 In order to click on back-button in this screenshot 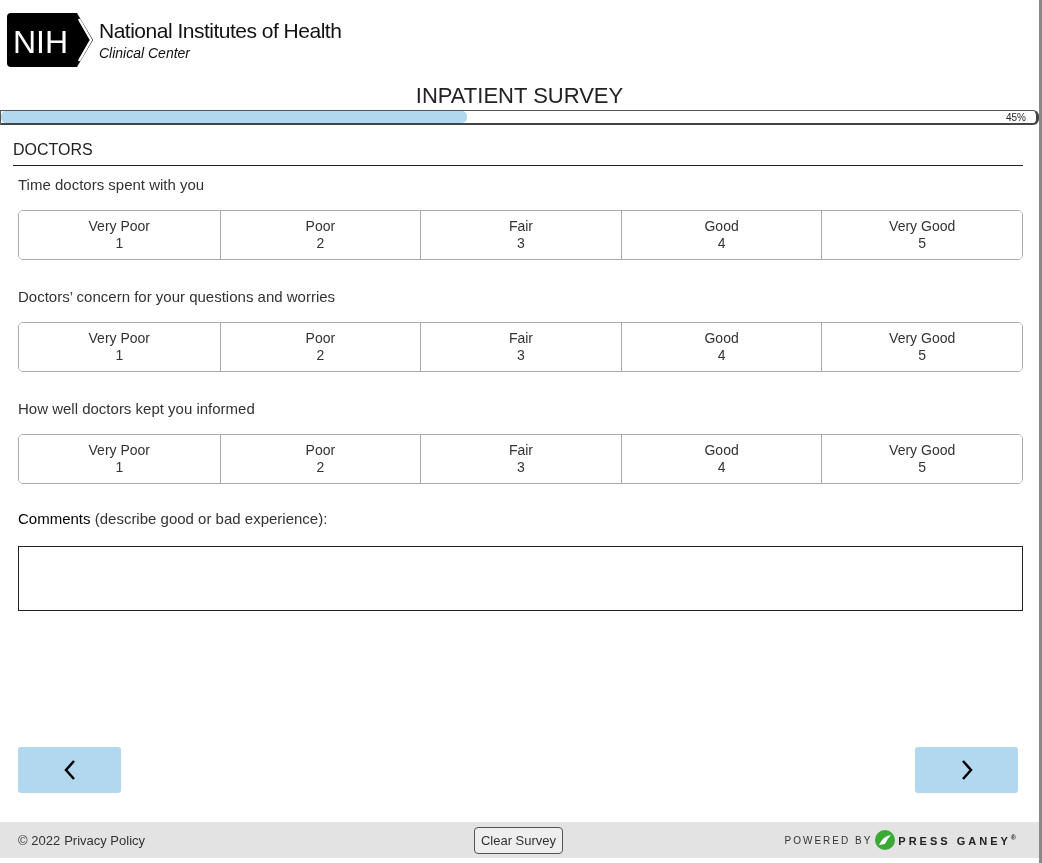, I will do `click(69, 770)`.